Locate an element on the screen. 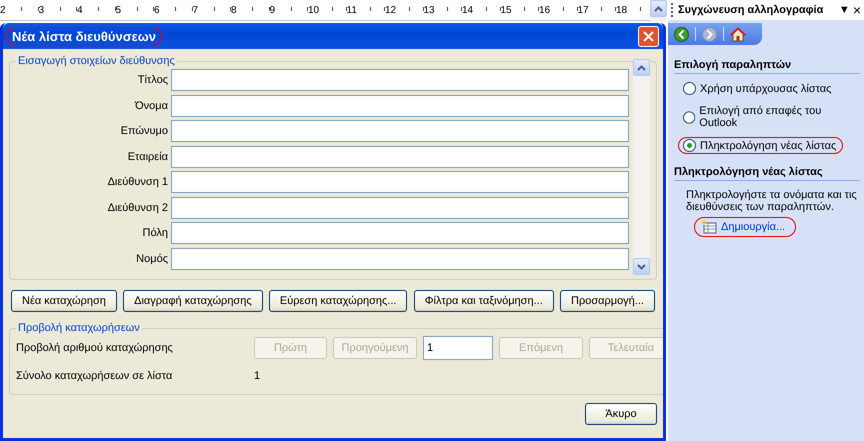  radio-option: Πληκτρολόγηση νέας λίστας is located at coordinates (761, 145).